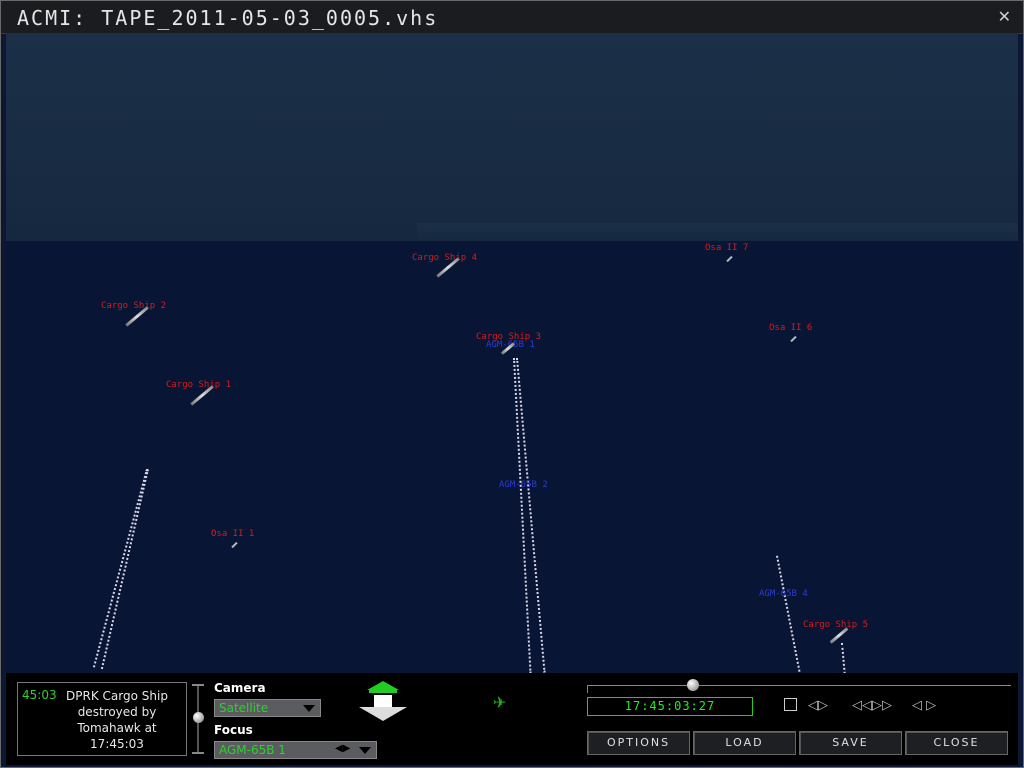 The image size is (1024, 768). Describe the element at coordinates (587, 689) in the screenshot. I see `timeline-start-tick` at that location.